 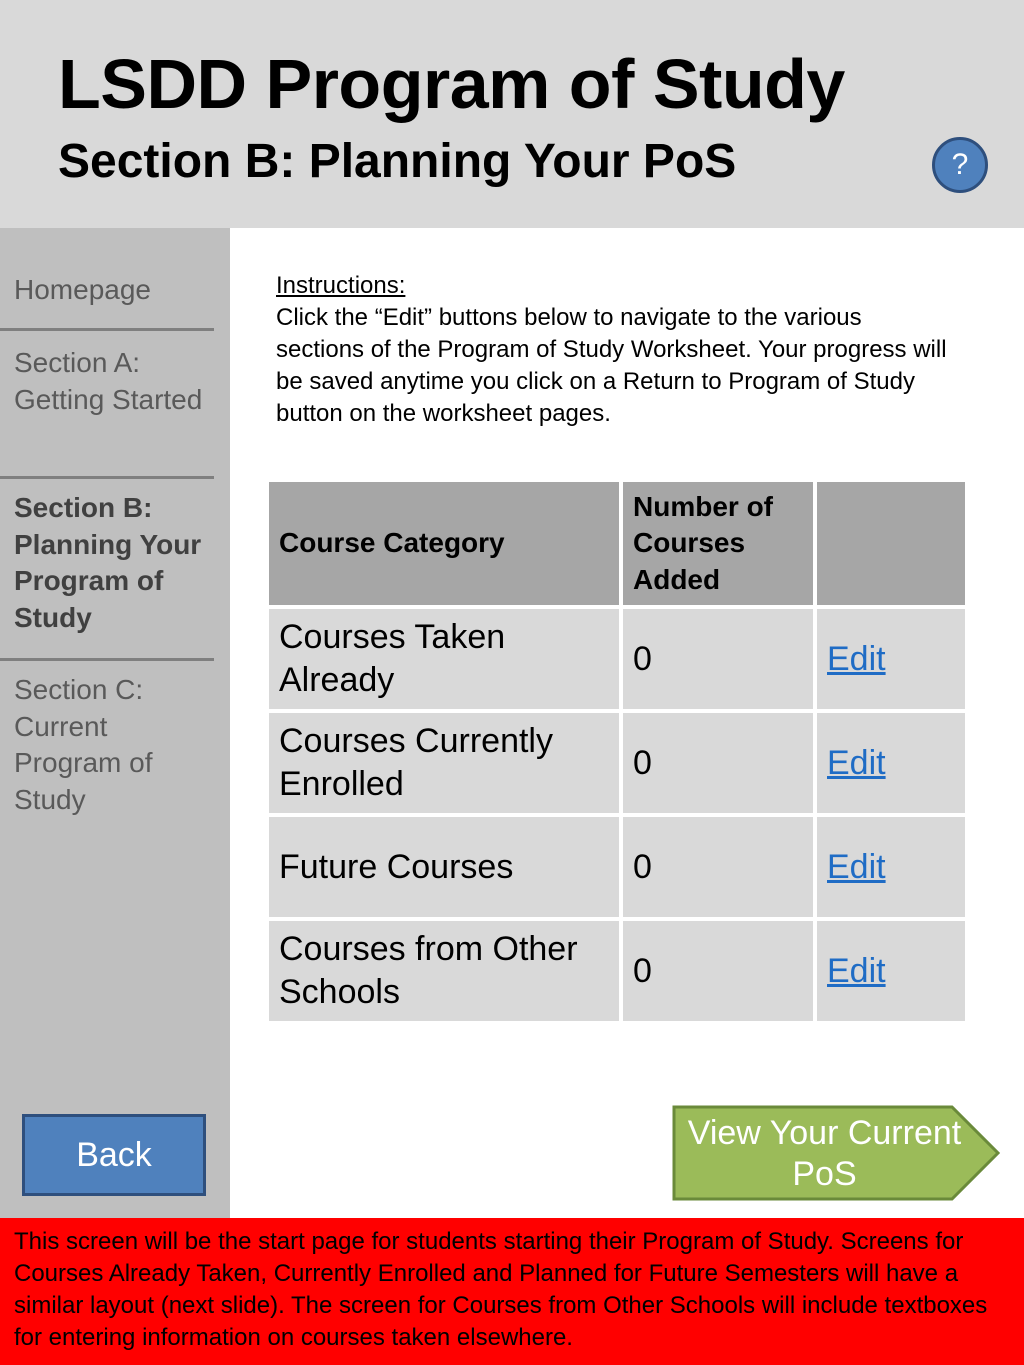 I want to click on table-row: Courses Taken Already 0 Edit, so click(x=617, y=659).